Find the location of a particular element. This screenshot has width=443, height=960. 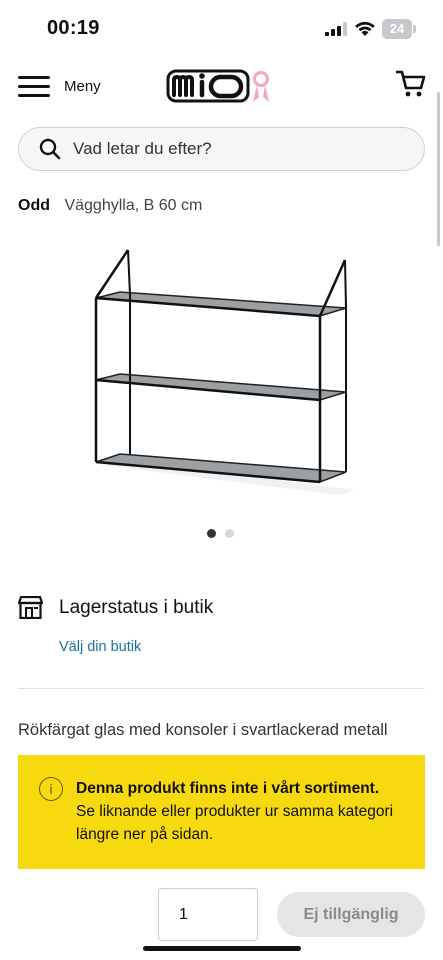

unavailable-button: Ej tillgänglig is located at coordinates (351, 914).